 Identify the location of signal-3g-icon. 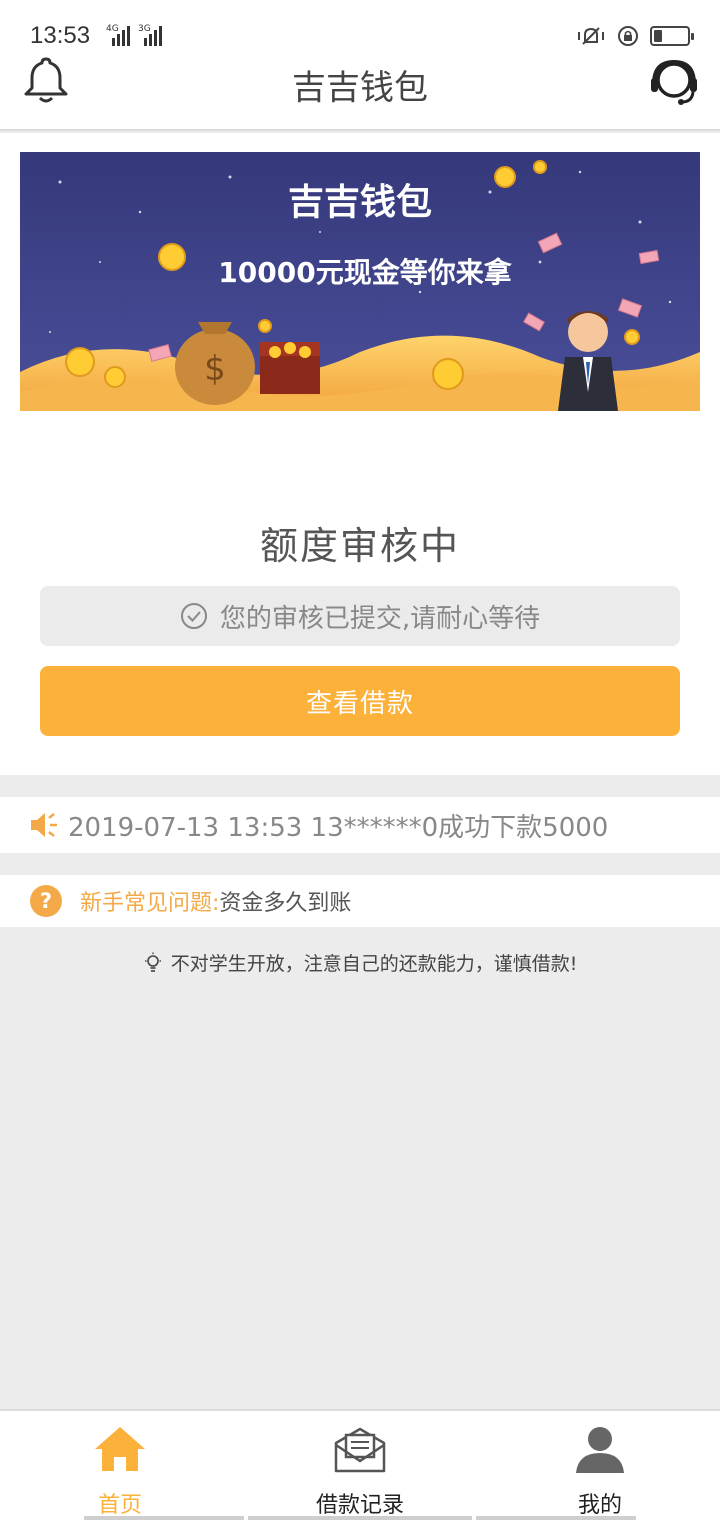
(153, 35).